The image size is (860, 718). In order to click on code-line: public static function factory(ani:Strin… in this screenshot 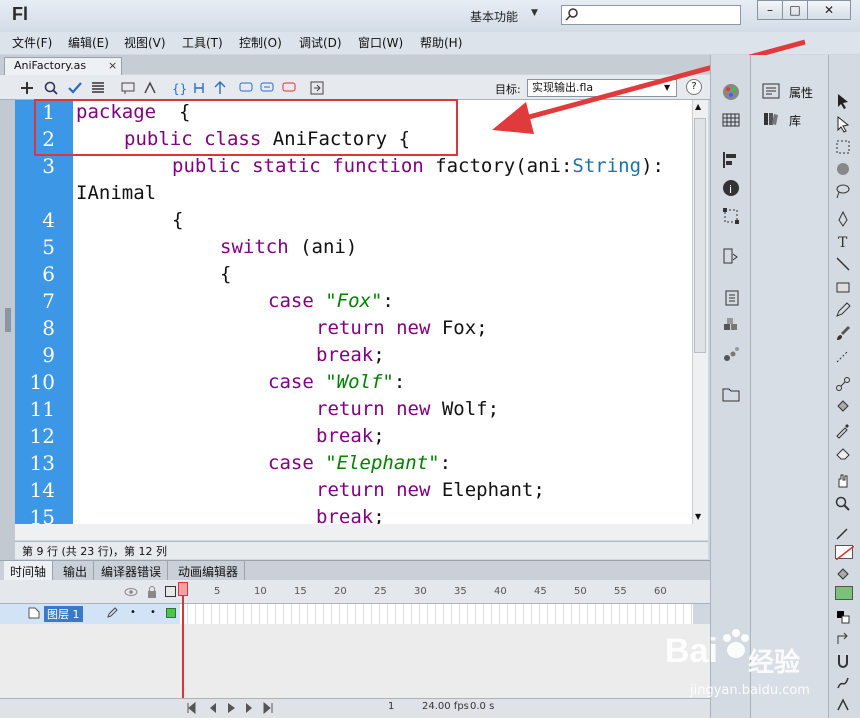, I will do `click(418, 166)`.